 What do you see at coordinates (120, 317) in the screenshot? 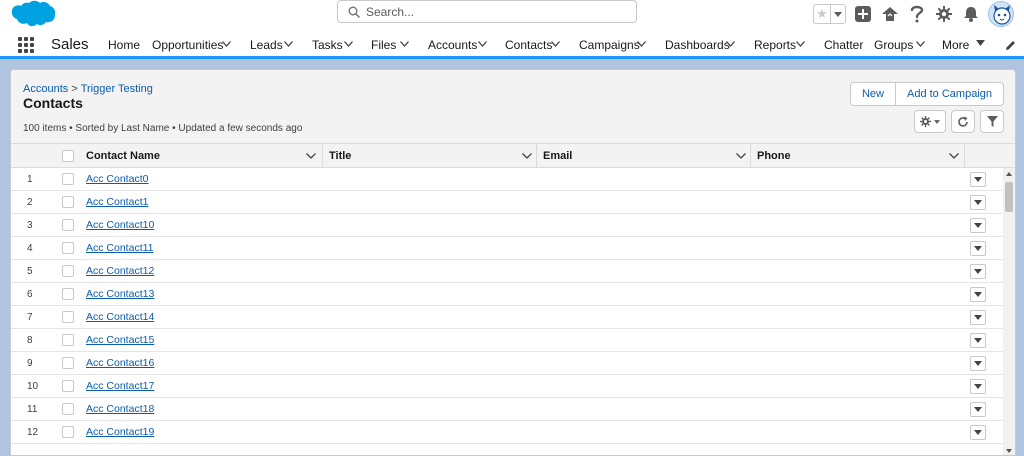
I see `contact-name-link: Acc Contact14` at bounding box center [120, 317].